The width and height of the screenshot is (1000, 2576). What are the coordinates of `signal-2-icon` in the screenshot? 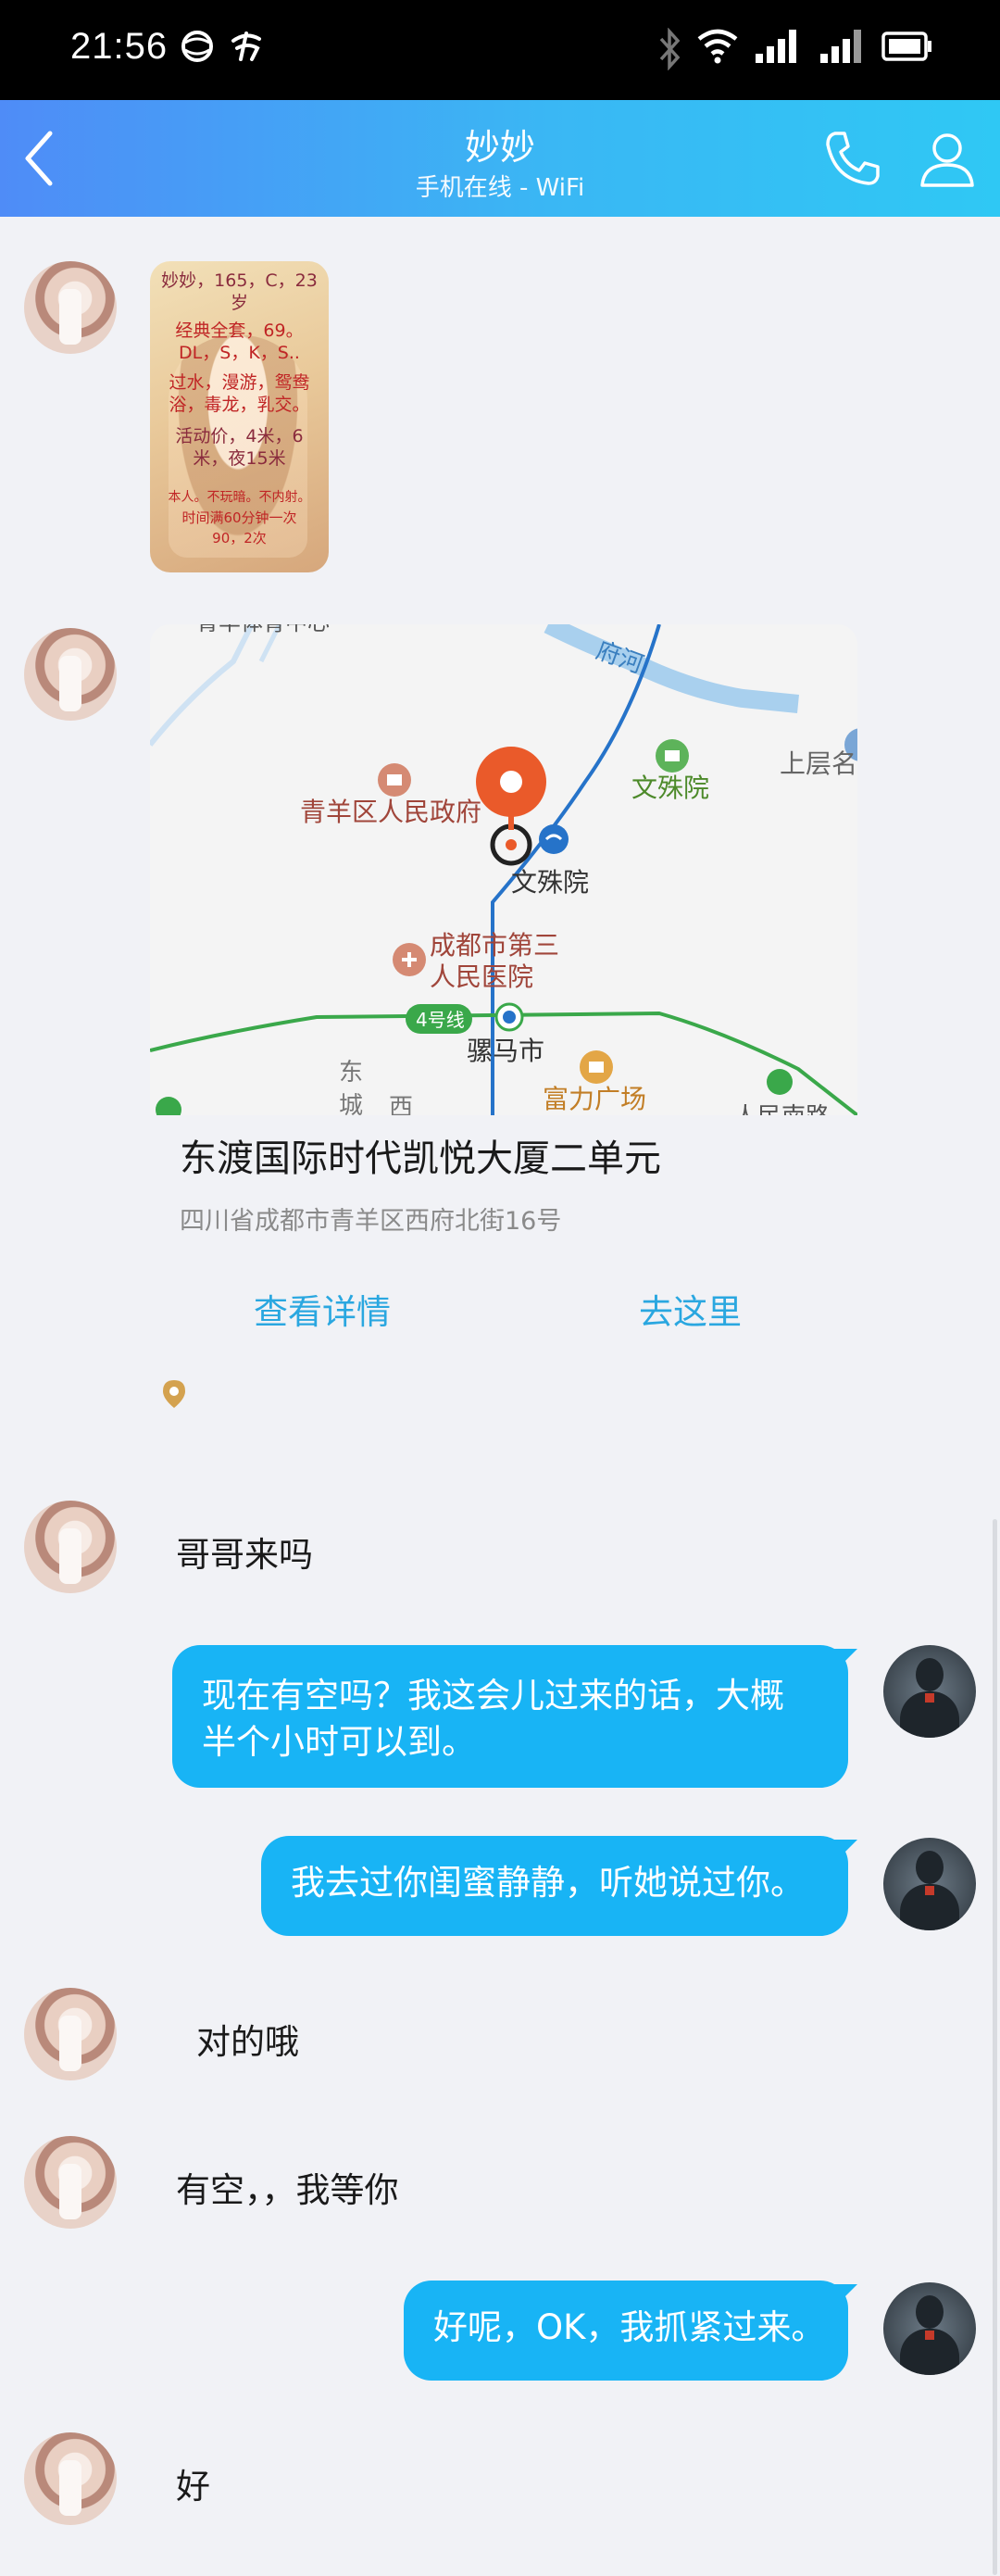 It's located at (840, 46).